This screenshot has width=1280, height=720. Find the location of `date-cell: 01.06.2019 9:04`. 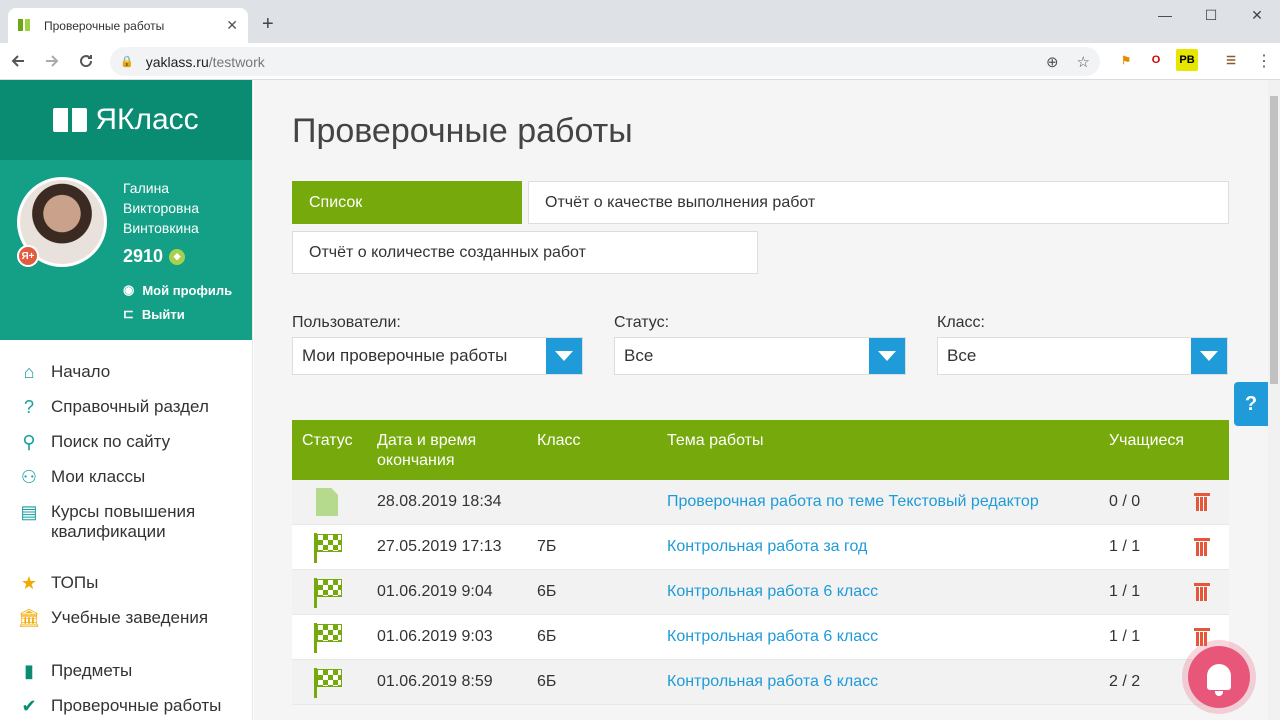

date-cell: 01.06.2019 9:04 is located at coordinates (435, 591).